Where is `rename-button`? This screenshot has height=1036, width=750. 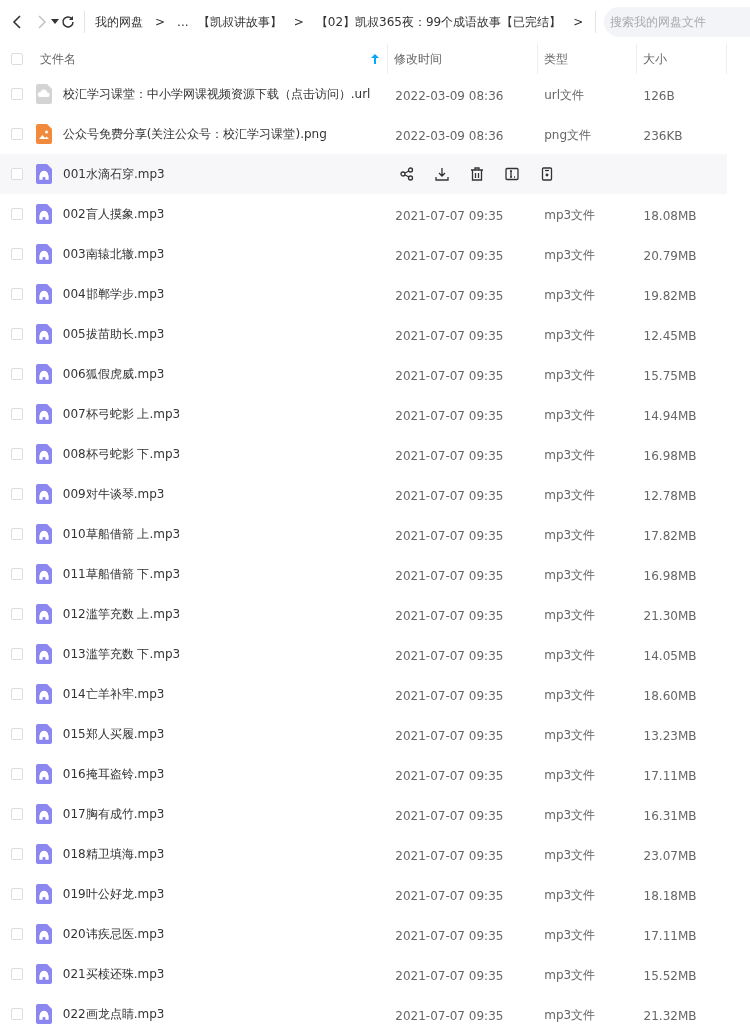
rename-button is located at coordinates (512, 174).